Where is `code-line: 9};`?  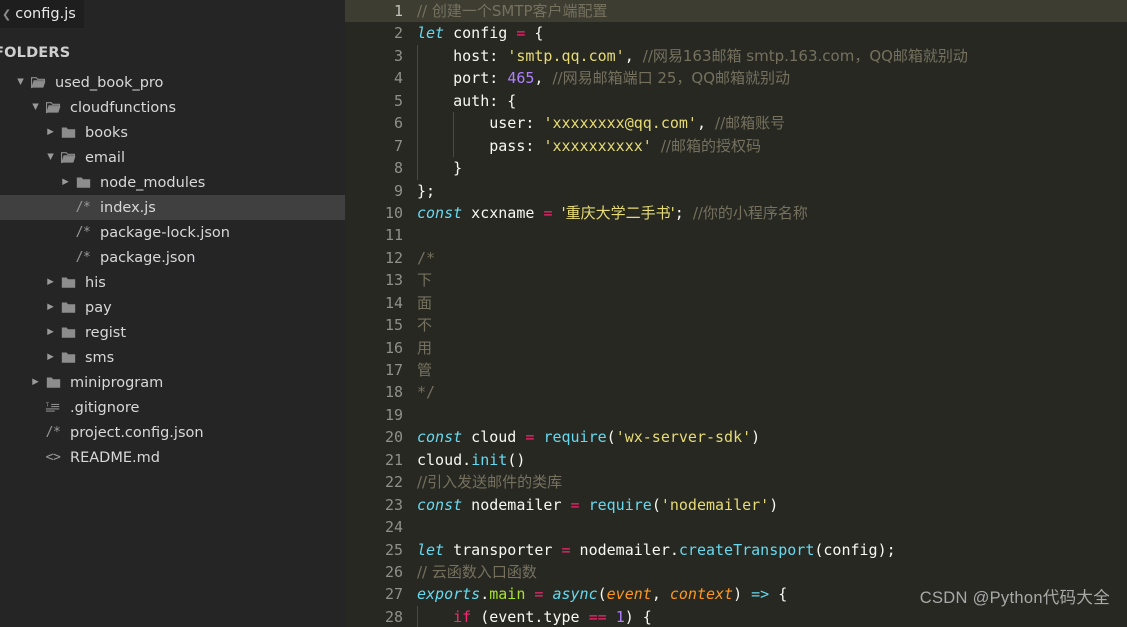
code-line: 9}; is located at coordinates (736, 191).